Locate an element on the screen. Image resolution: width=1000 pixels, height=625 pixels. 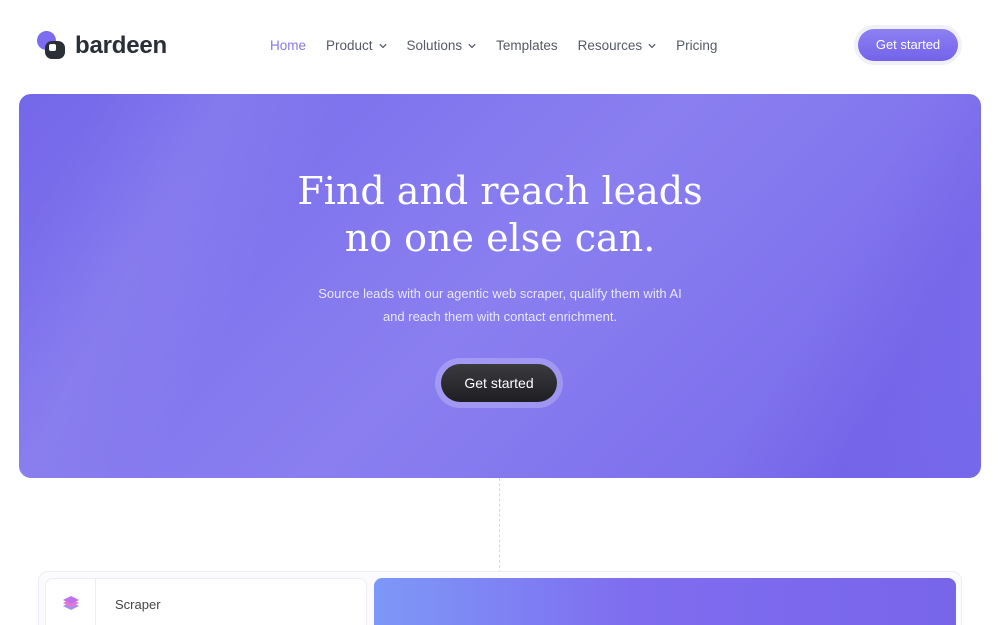
nav-item-product: Product is located at coordinates (356, 45).